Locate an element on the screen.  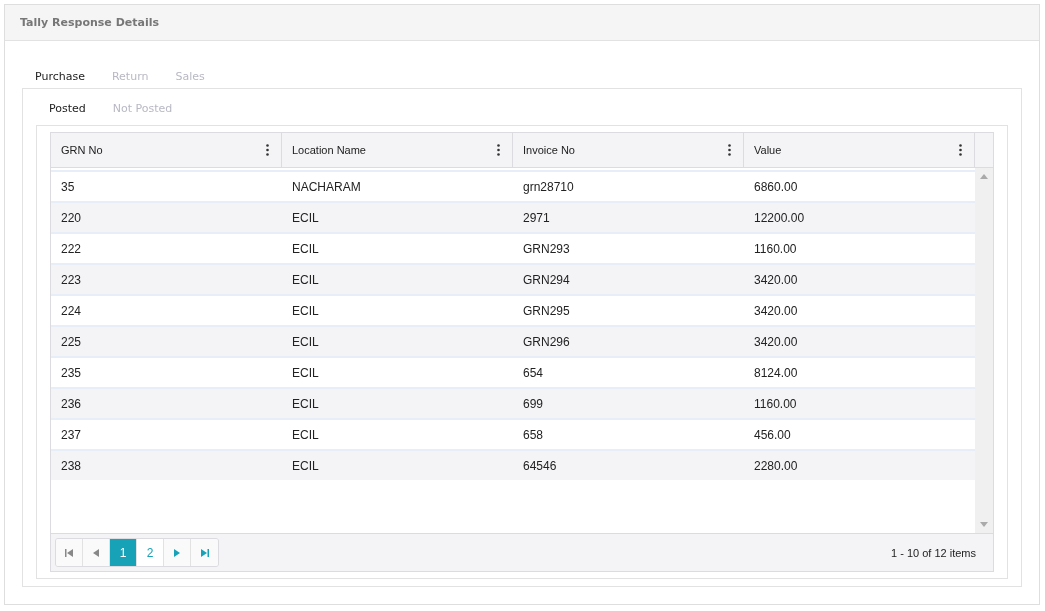
table-cell-text: 2280.00 is located at coordinates (776, 466).